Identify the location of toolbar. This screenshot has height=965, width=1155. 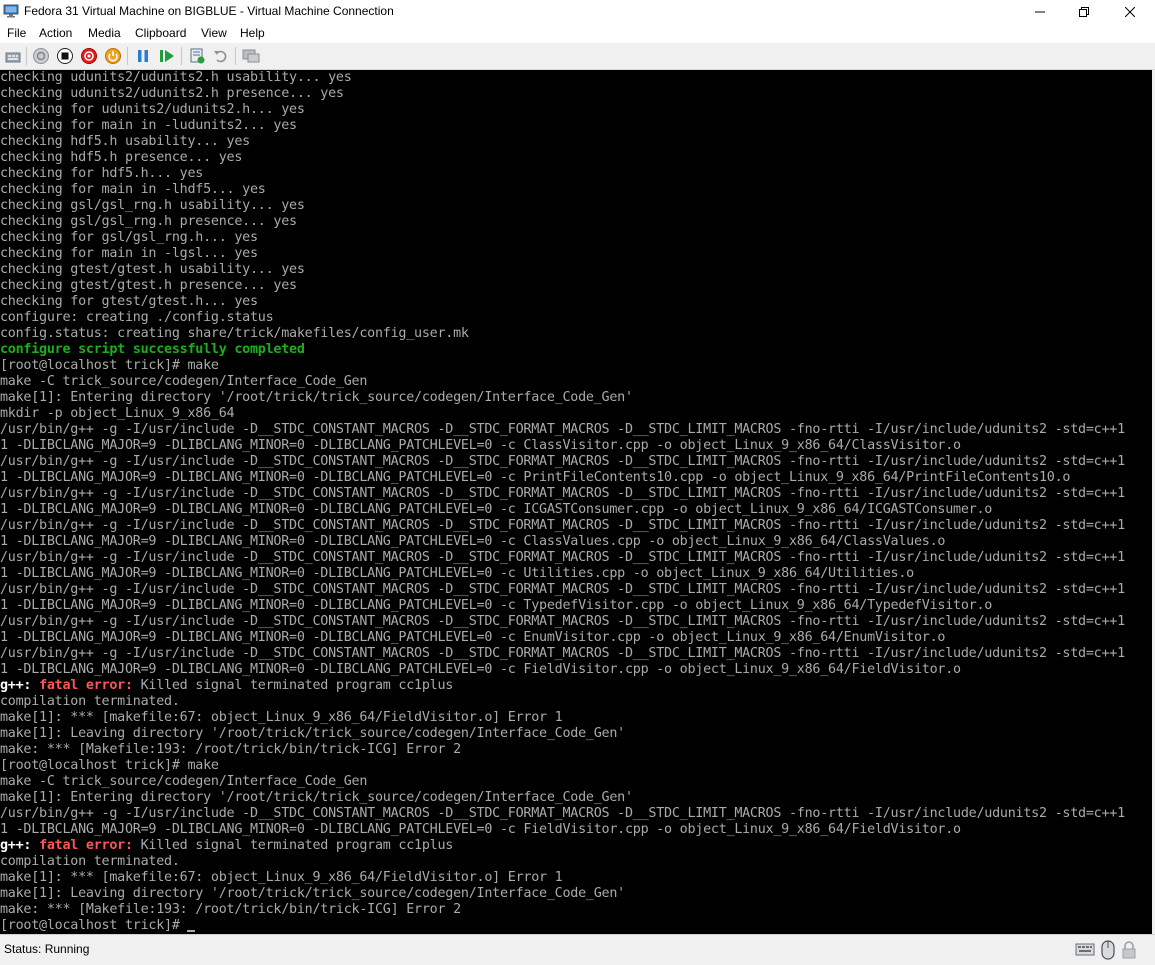
(577, 56).